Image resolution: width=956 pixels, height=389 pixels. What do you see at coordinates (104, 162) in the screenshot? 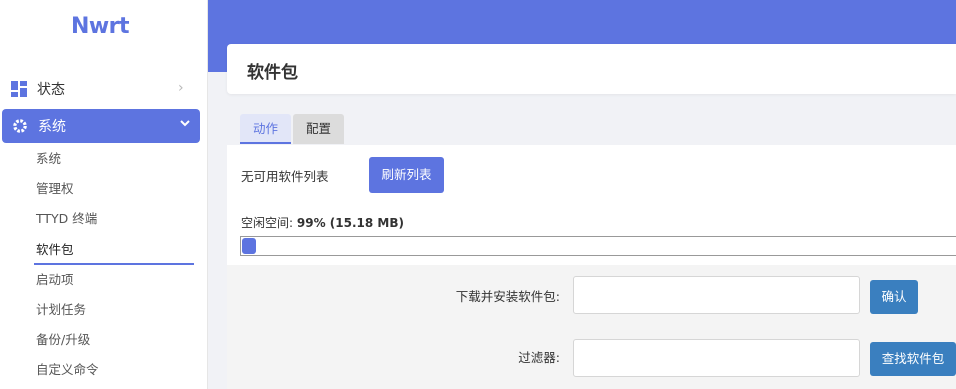
I see `submenu-item-system: 系统` at bounding box center [104, 162].